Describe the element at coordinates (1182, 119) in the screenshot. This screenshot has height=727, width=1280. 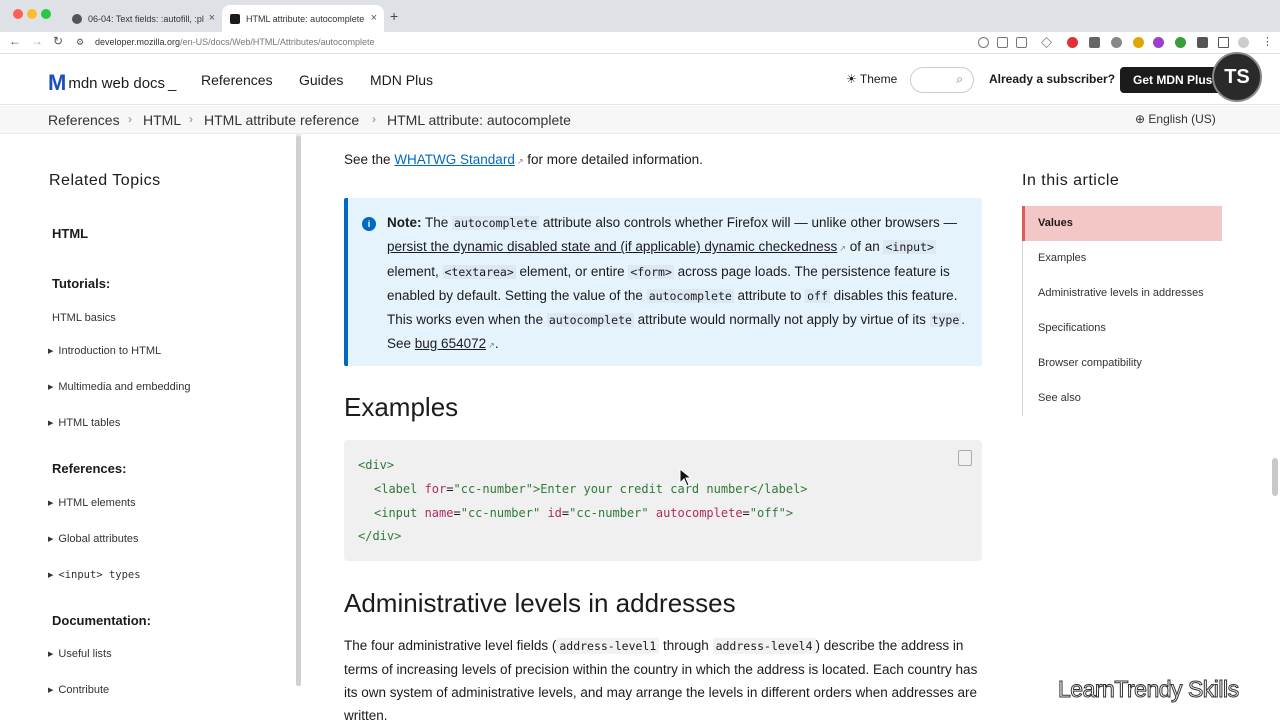
I see `language-label: English (US)` at that location.